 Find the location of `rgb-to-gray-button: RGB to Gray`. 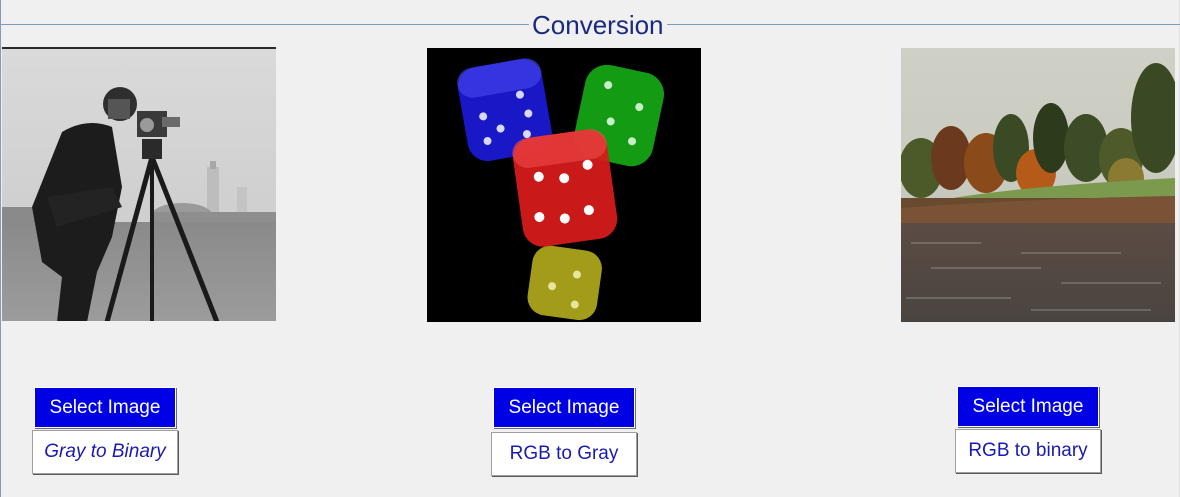

rgb-to-gray-button: RGB to Gray is located at coordinates (564, 454).